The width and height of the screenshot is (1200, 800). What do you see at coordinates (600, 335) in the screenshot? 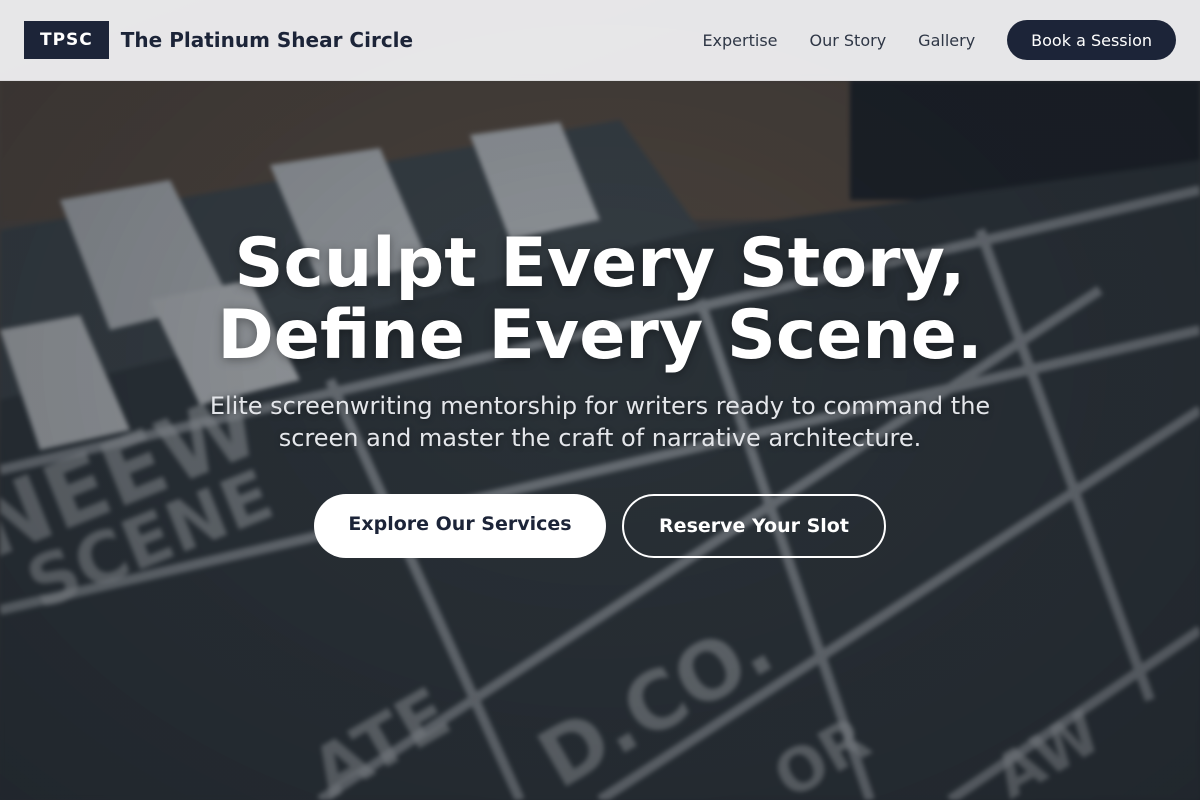
I see `hero-title-line-2: Define Every Scene.` at bounding box center [600, 335].